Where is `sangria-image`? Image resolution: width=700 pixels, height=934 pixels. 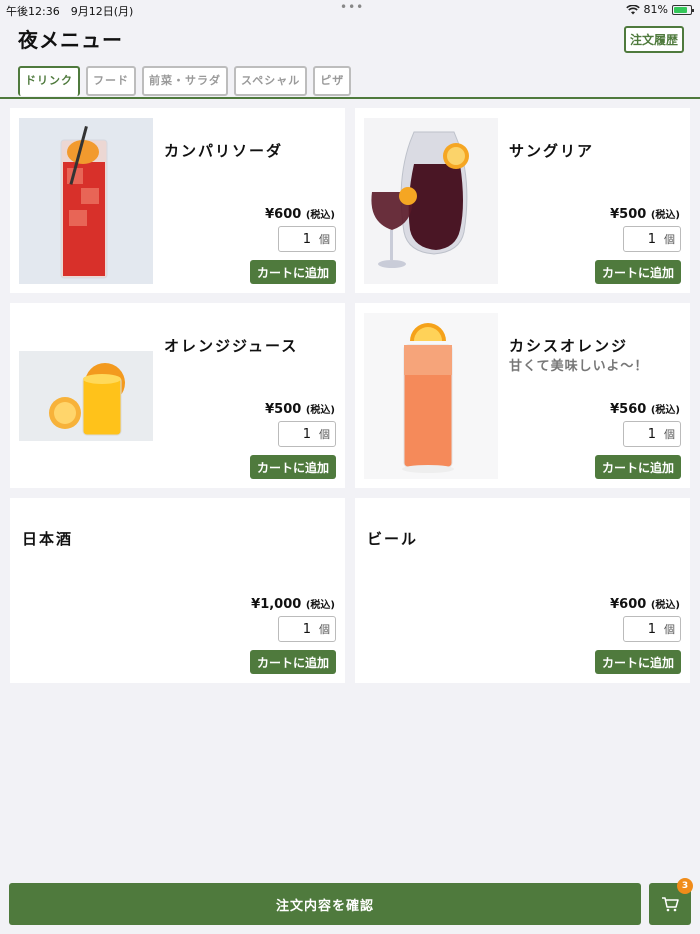 sangria-image is located at coordinates (431, 201).